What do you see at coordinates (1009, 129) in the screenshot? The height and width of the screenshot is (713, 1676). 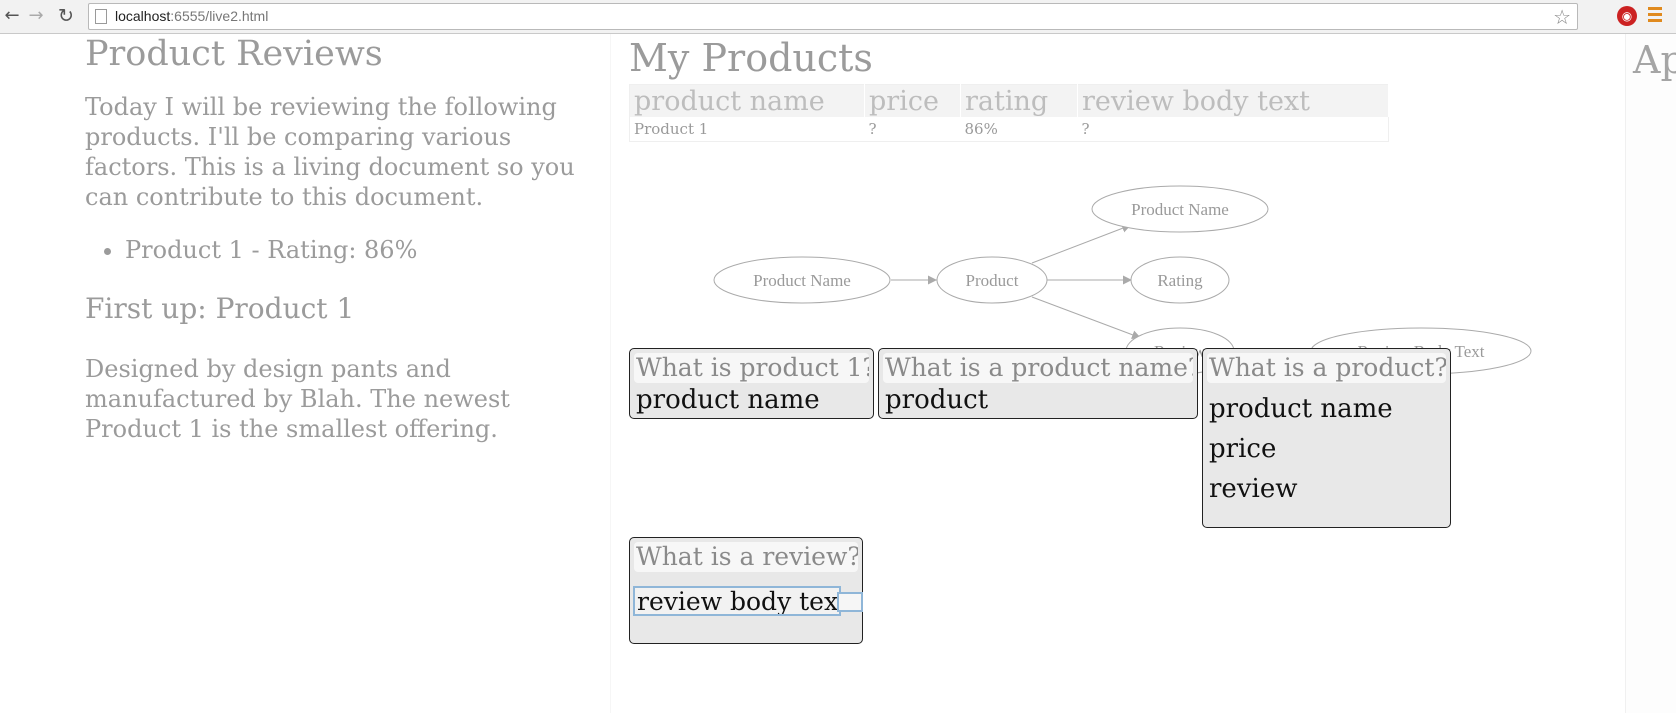 I see `table-row: Product 1 ? 86% ?` at bounding box center [1009, 129].